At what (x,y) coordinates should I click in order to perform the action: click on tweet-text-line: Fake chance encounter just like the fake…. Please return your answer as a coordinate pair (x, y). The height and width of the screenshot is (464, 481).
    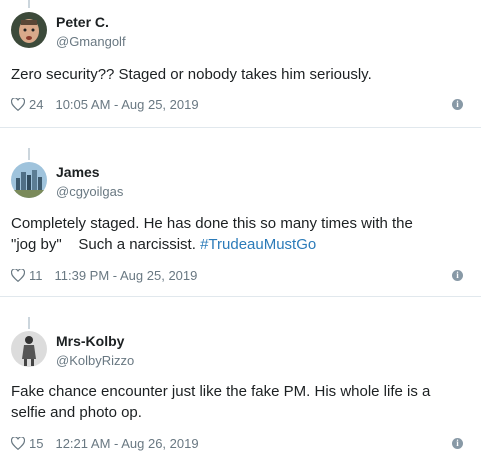
    Looking at the image, I should click on (221, 391).